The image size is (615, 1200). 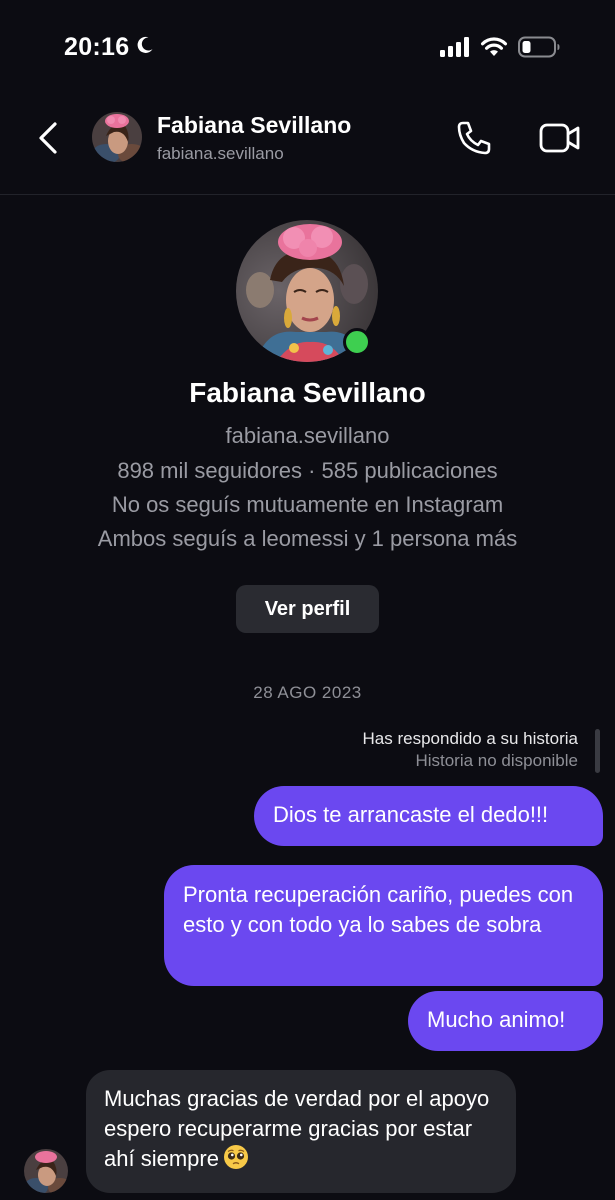 What do you see at coordinates (307, 692) in the screenshot?
I see `date-separator: 28 AGO 2023` at bounding box center [307, 692].